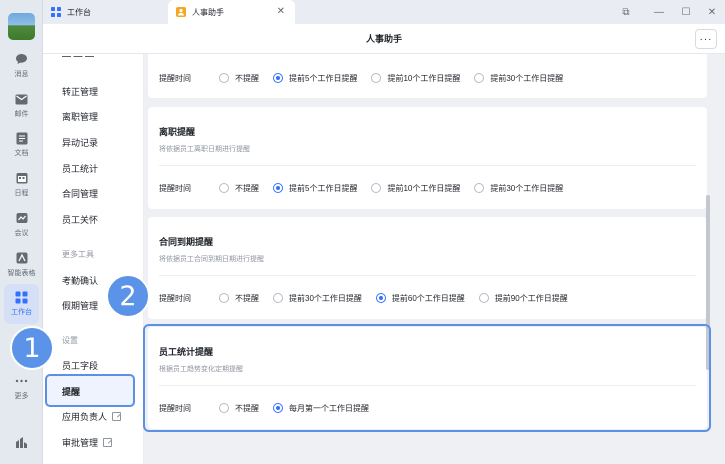  Describe the element at coordinates (21, 74) in the screenshot. I see `rail-label: 消息` at that location.